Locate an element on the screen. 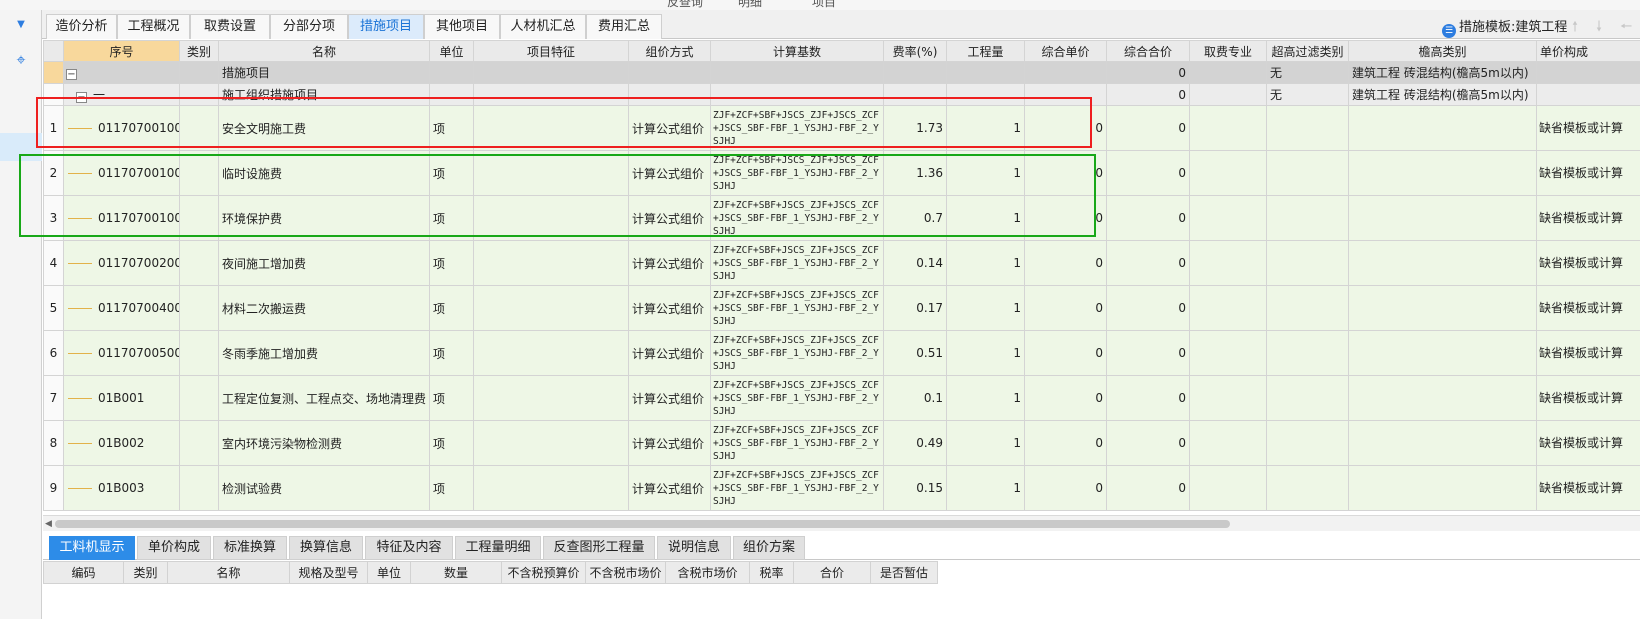 This screenshot has width=1640, height=619. bcol-total: 合价 is located at coordinates (832, 572).